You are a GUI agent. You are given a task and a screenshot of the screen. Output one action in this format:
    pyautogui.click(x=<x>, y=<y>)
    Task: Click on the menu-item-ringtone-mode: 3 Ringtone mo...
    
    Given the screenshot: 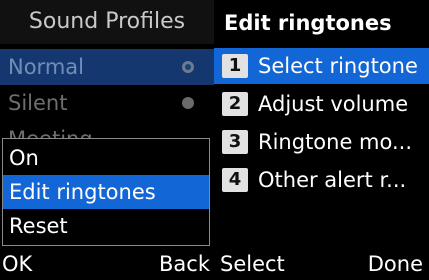 What is the action you would take?
    pyautogui.click(x=321, y=142)
    